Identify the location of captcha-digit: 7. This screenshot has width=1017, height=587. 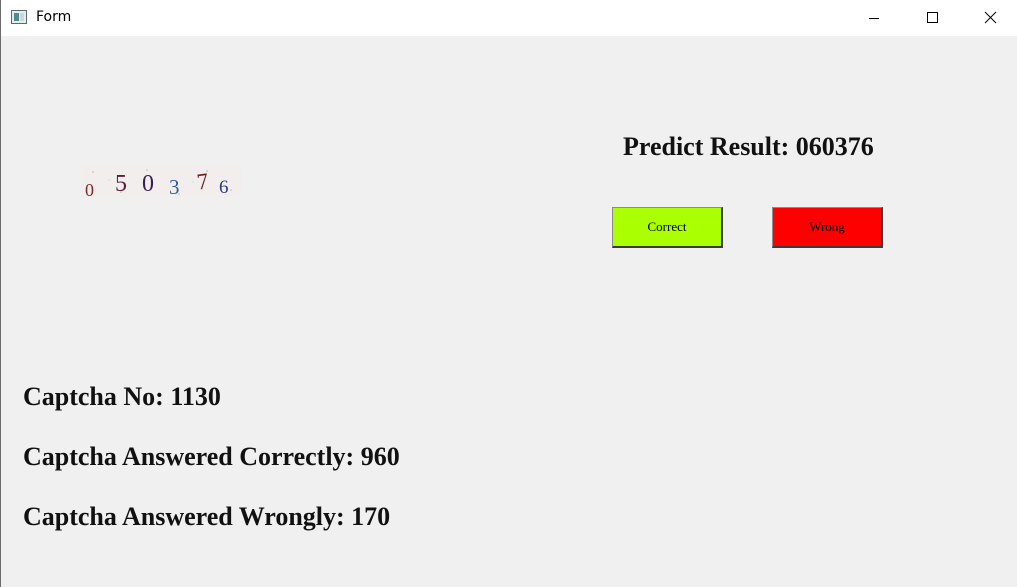
(203, 181).